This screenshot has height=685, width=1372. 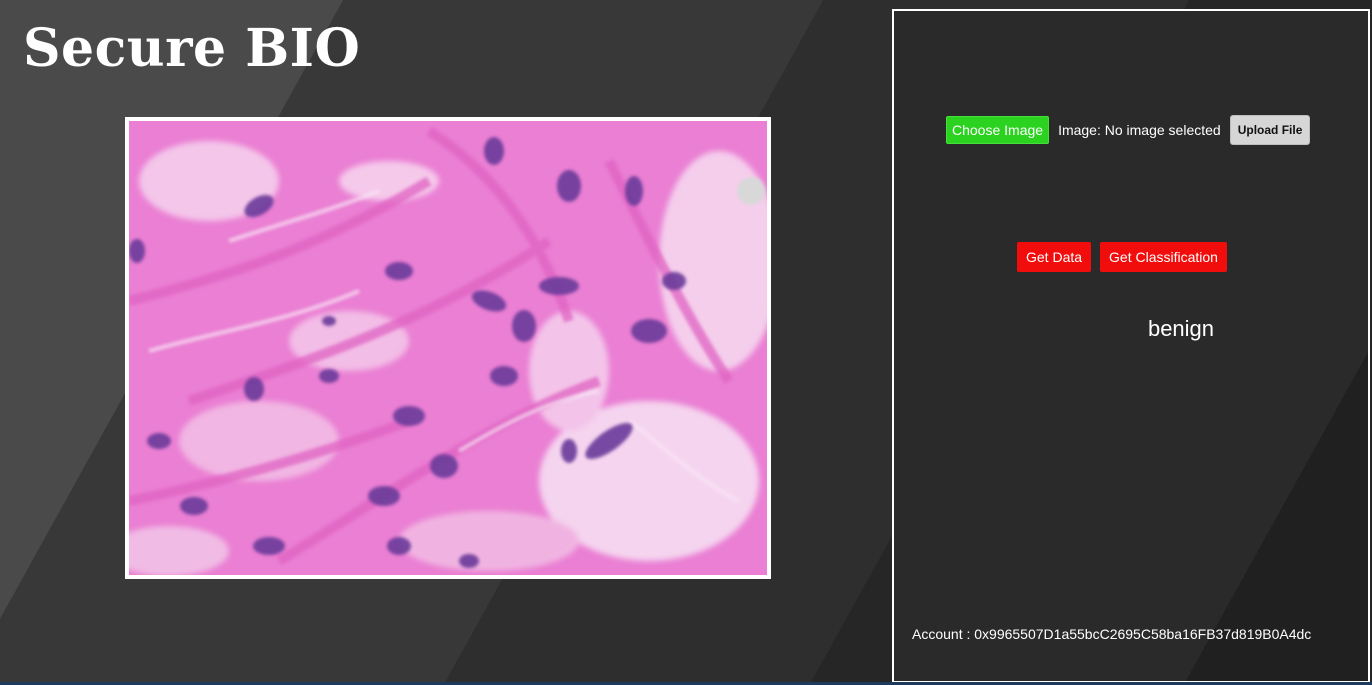 What do you see at coordinates (1054, 257) in the screenshot?
I see `get-data-button: Get Data` at bounding box center [1054, 257].